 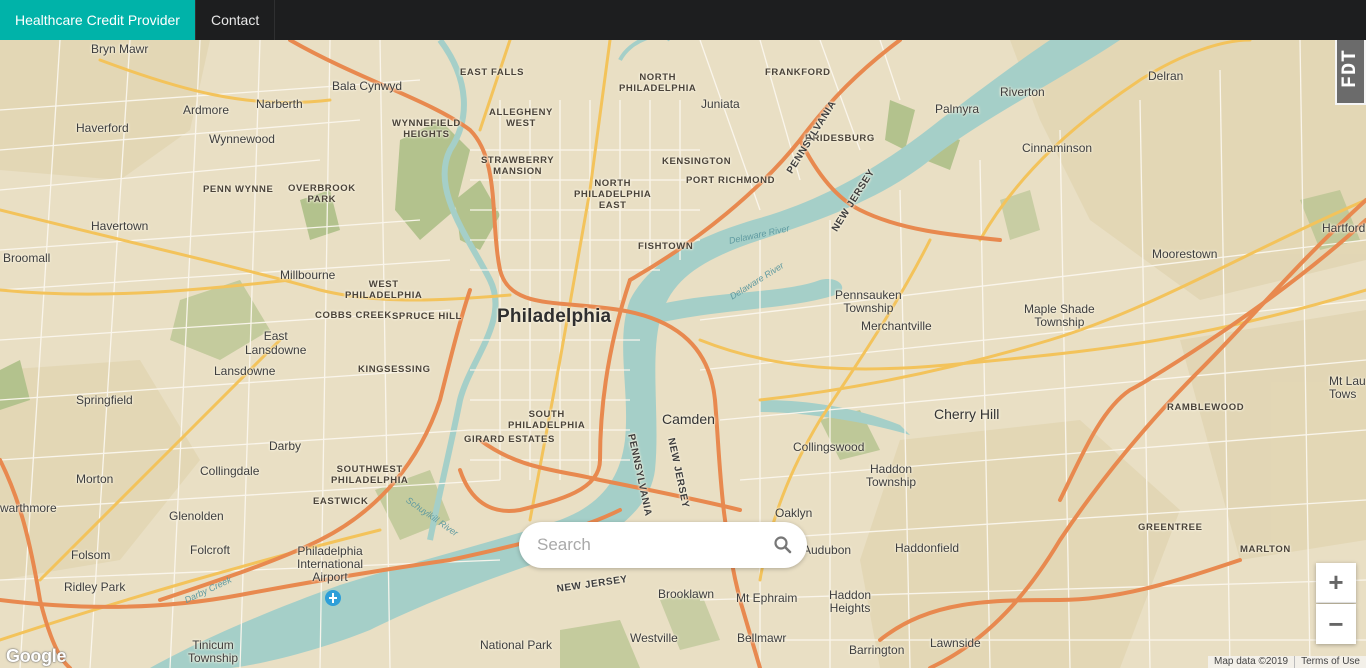 What do you see at coordinates (666, 246) in the screenshot?
I see `label-fishtown: FISHTOWN` at bounding box center [666, 246].